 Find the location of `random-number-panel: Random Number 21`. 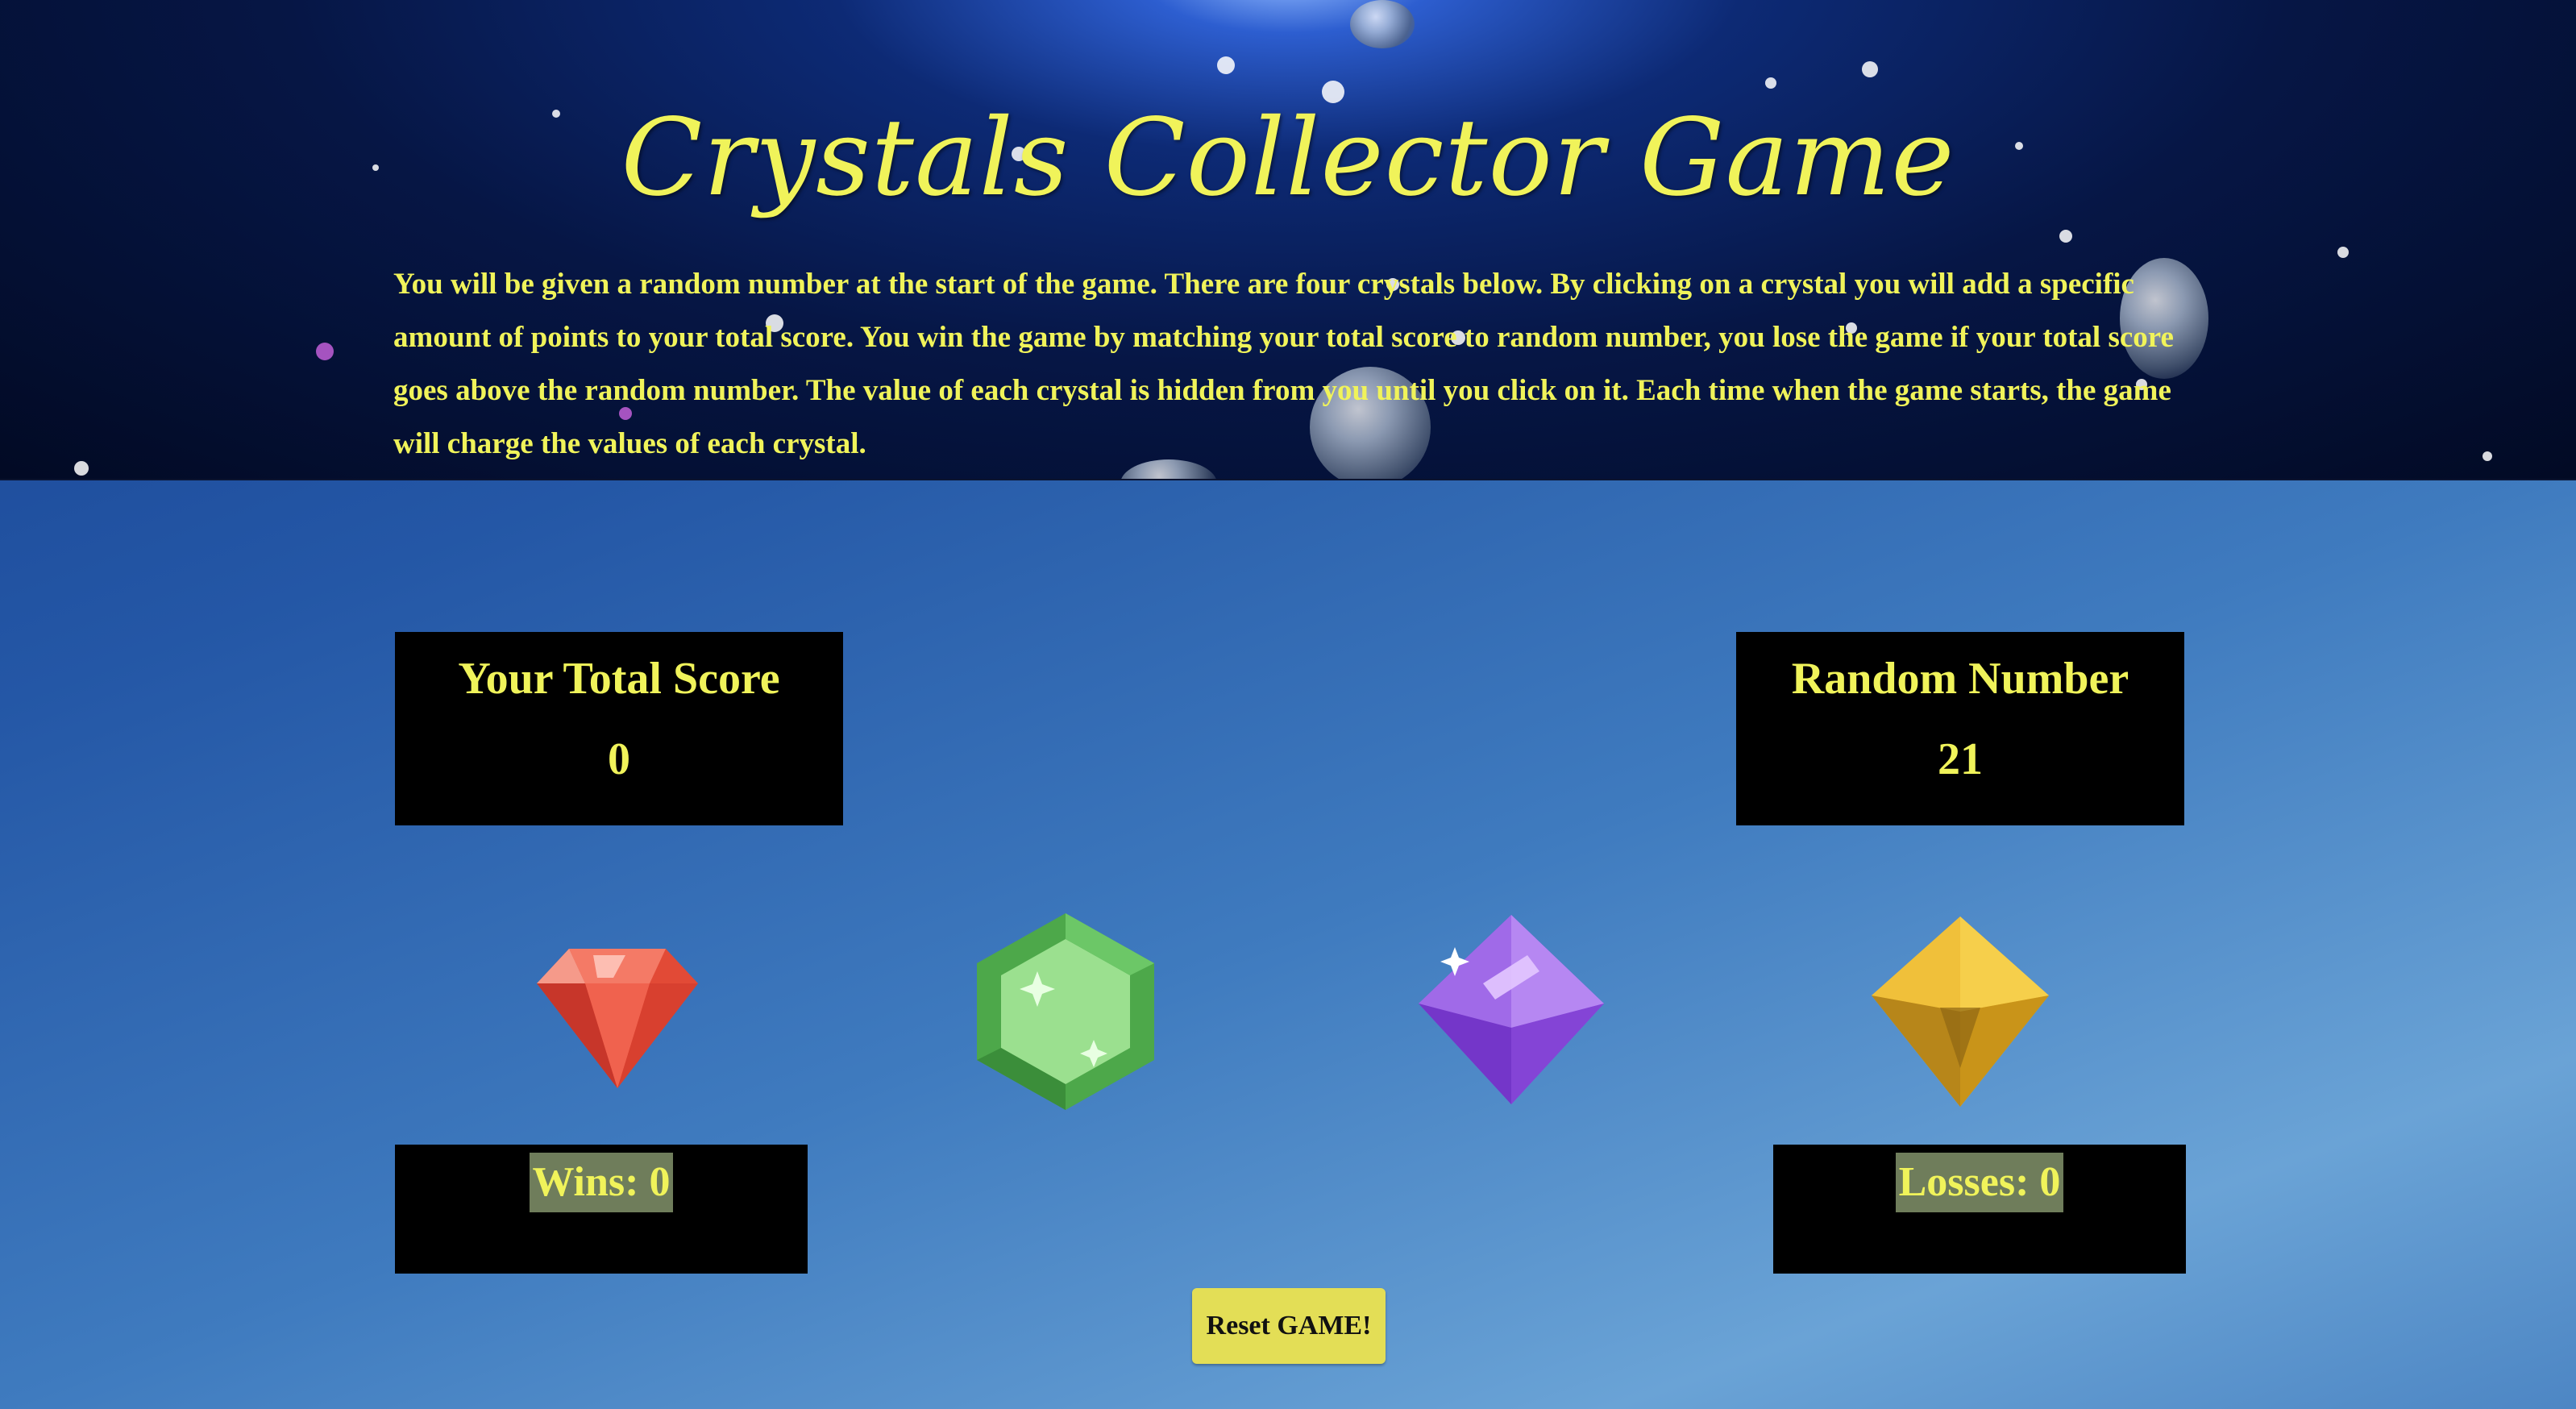

random-number-panel: Random Number 21 is located at coordinates (1960, 728).